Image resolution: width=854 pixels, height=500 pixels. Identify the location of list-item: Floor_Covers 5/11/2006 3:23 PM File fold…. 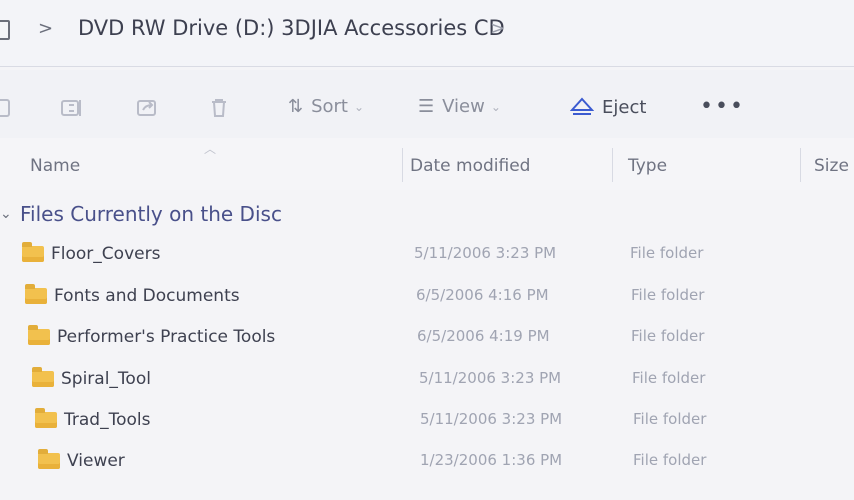
(427, 256).